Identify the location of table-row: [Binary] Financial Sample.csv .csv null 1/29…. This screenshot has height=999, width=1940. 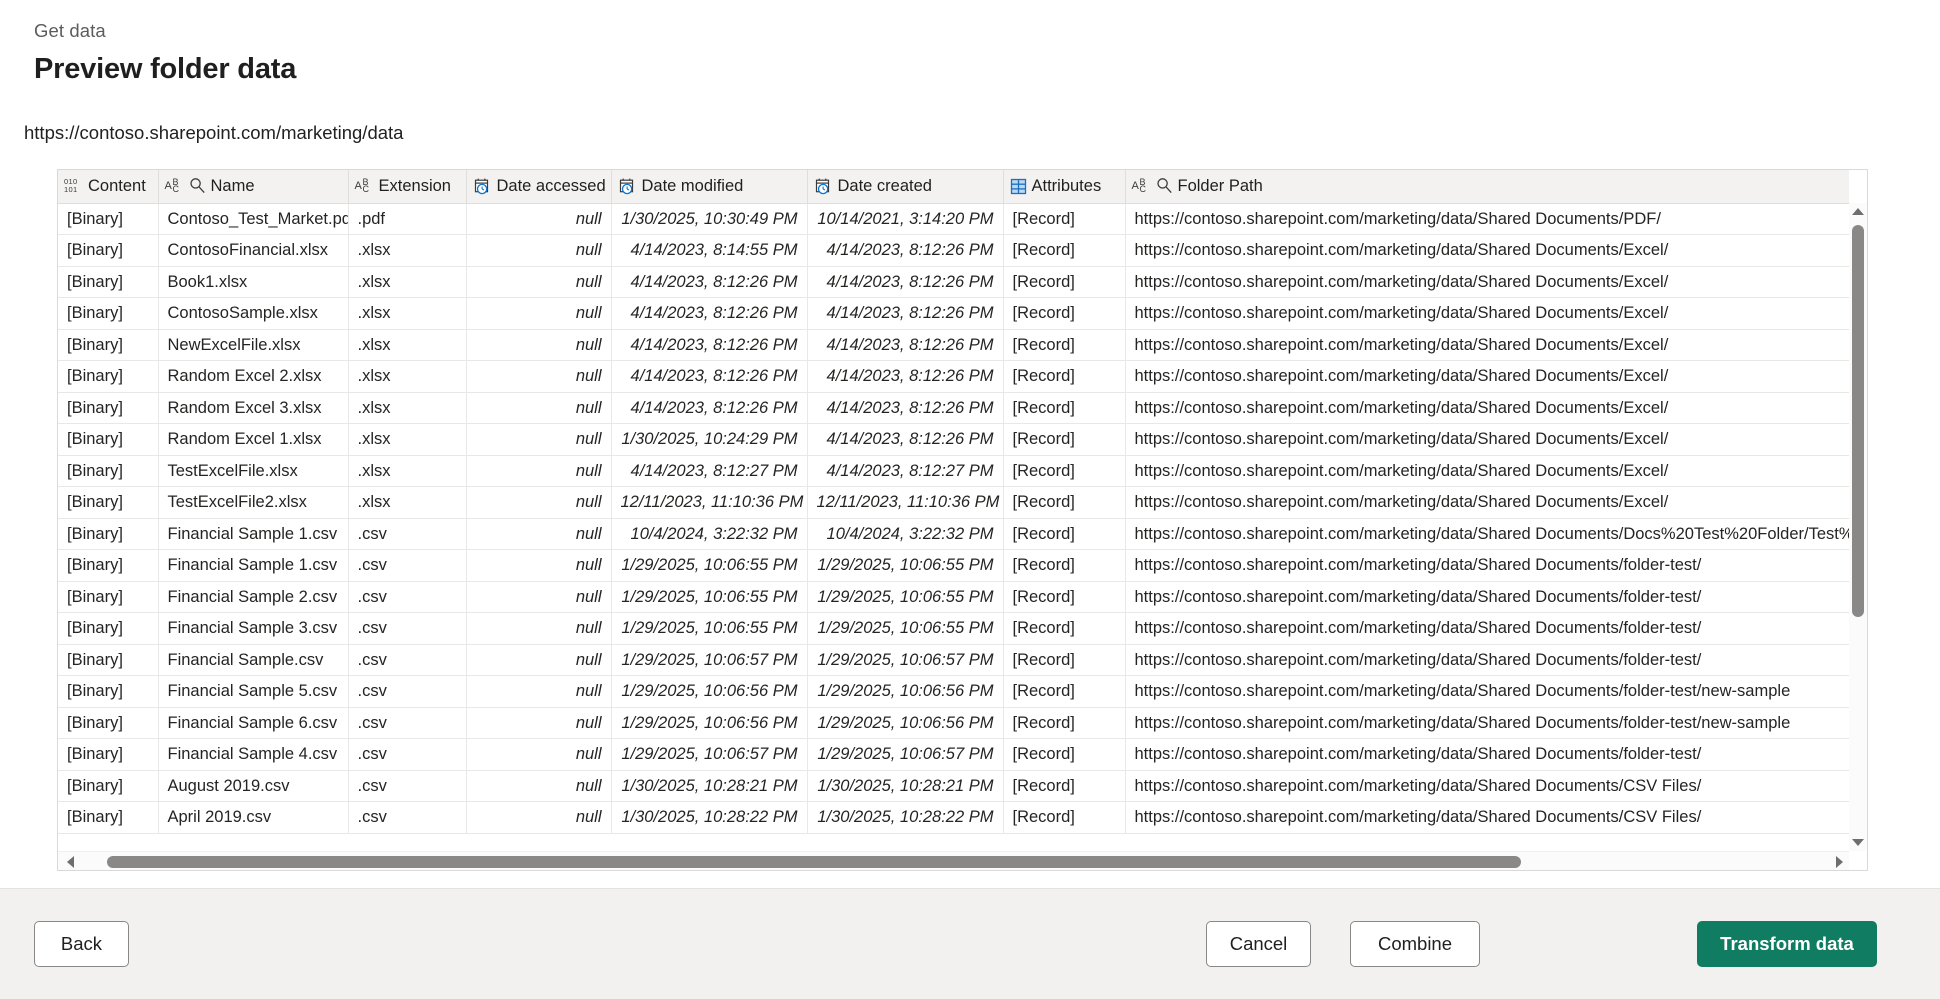
(953, 660).